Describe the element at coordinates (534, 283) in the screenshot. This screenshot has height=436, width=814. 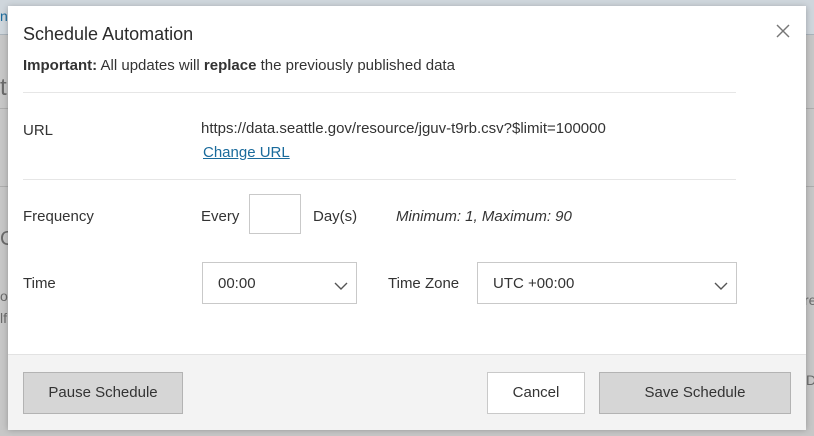
I see `timezone-select-value: UTC +00:00` at that location.